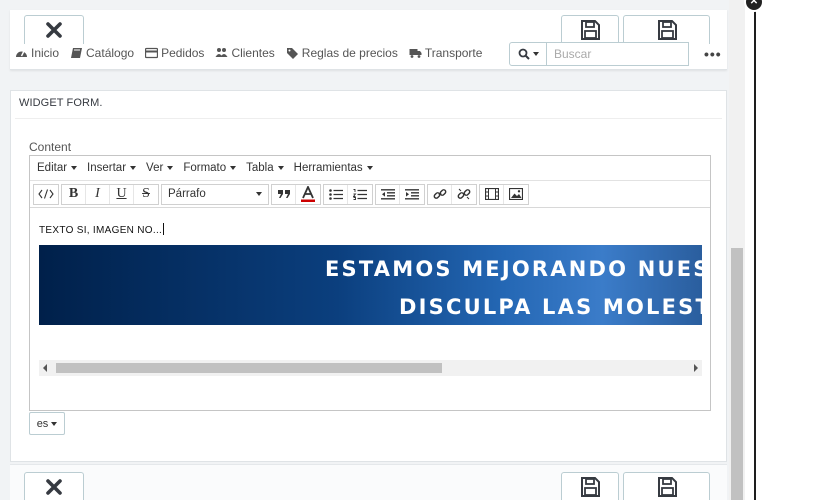  I want to click on underline-button: U, so click(122, 194).